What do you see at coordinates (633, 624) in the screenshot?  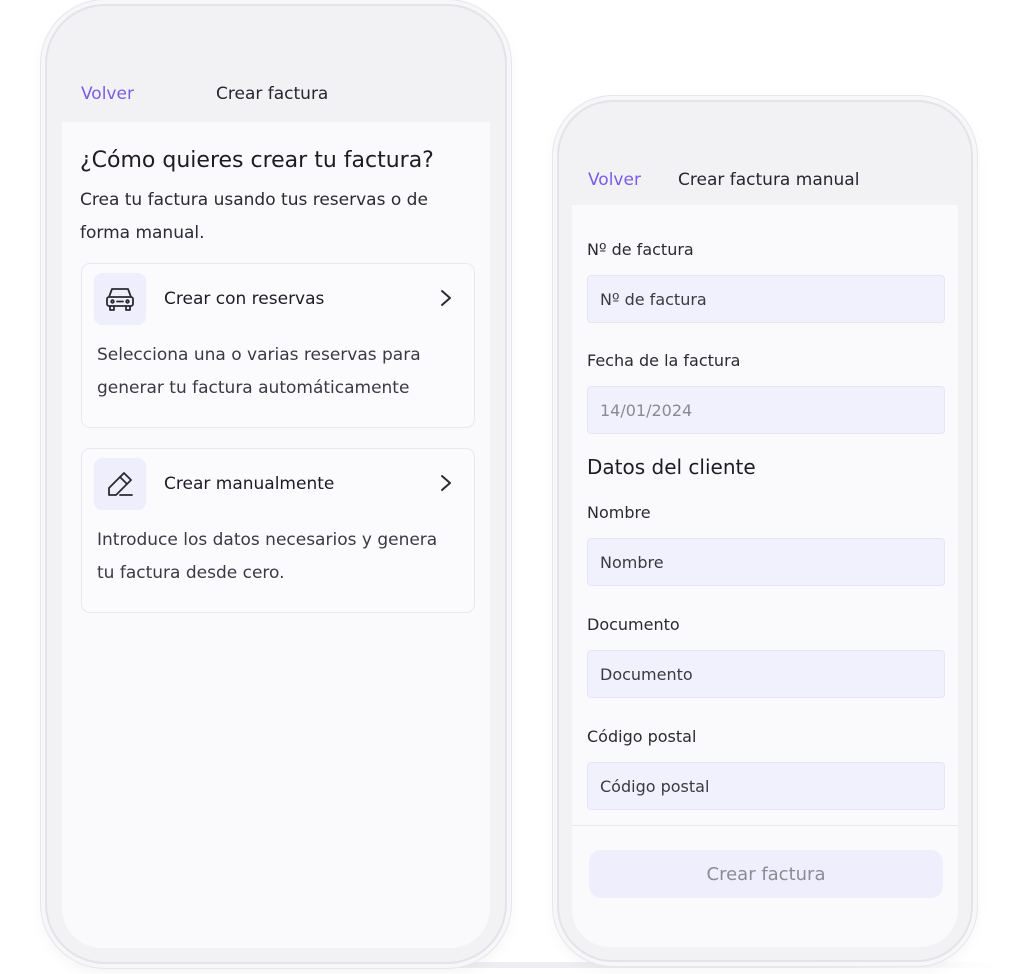 I see `client-document-label: Documento` at bounding box center [633, 624].